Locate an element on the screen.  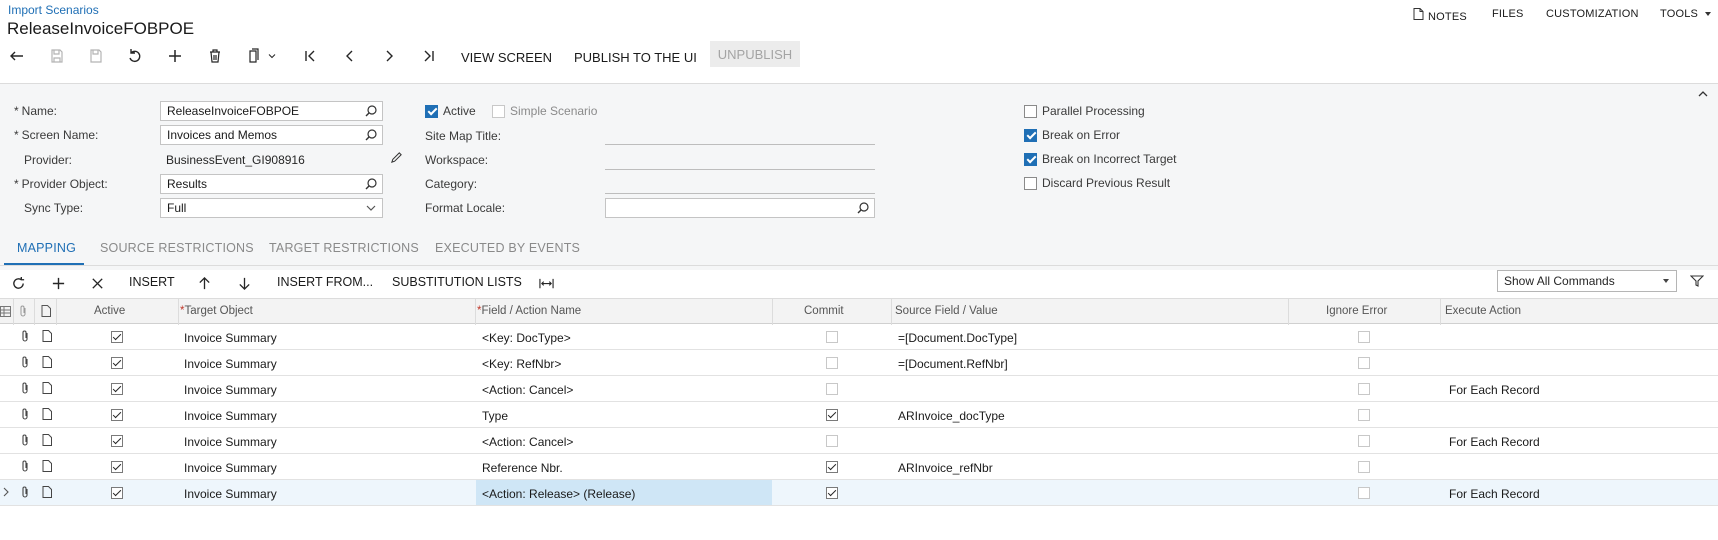
col-target-object: *Target Object is located at coordinates (216, 311).